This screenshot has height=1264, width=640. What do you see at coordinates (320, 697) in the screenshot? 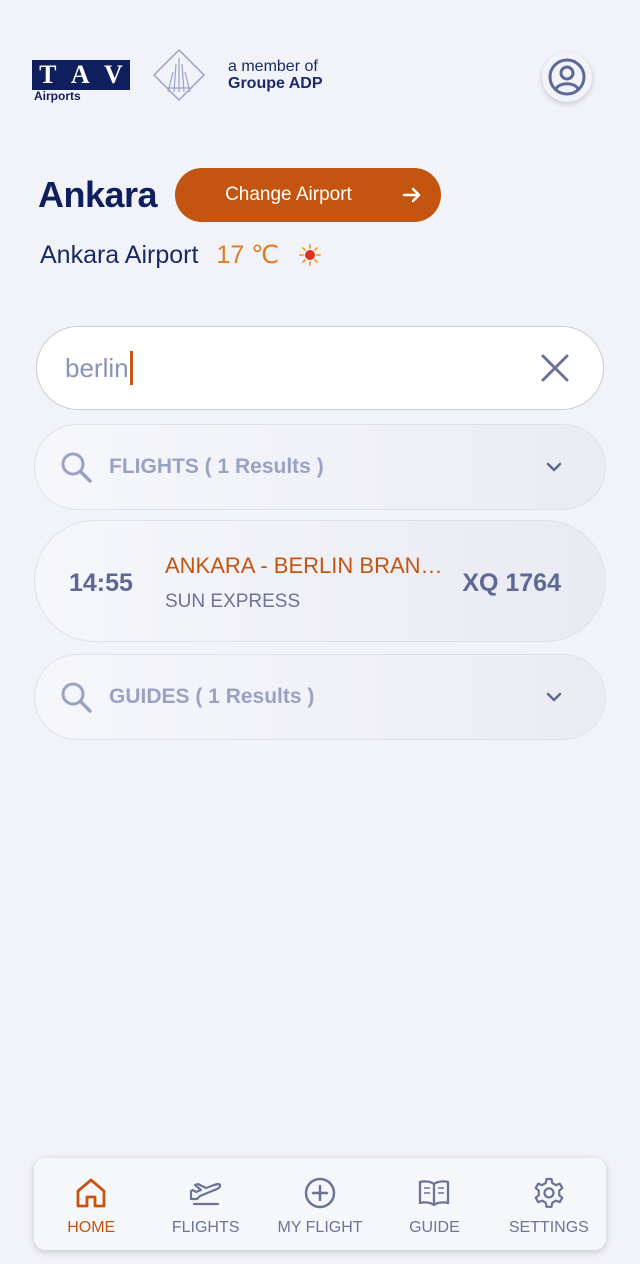
I see `guides-results-header: GUIDES ( 1 Results )` at bounding box center [320, 697].